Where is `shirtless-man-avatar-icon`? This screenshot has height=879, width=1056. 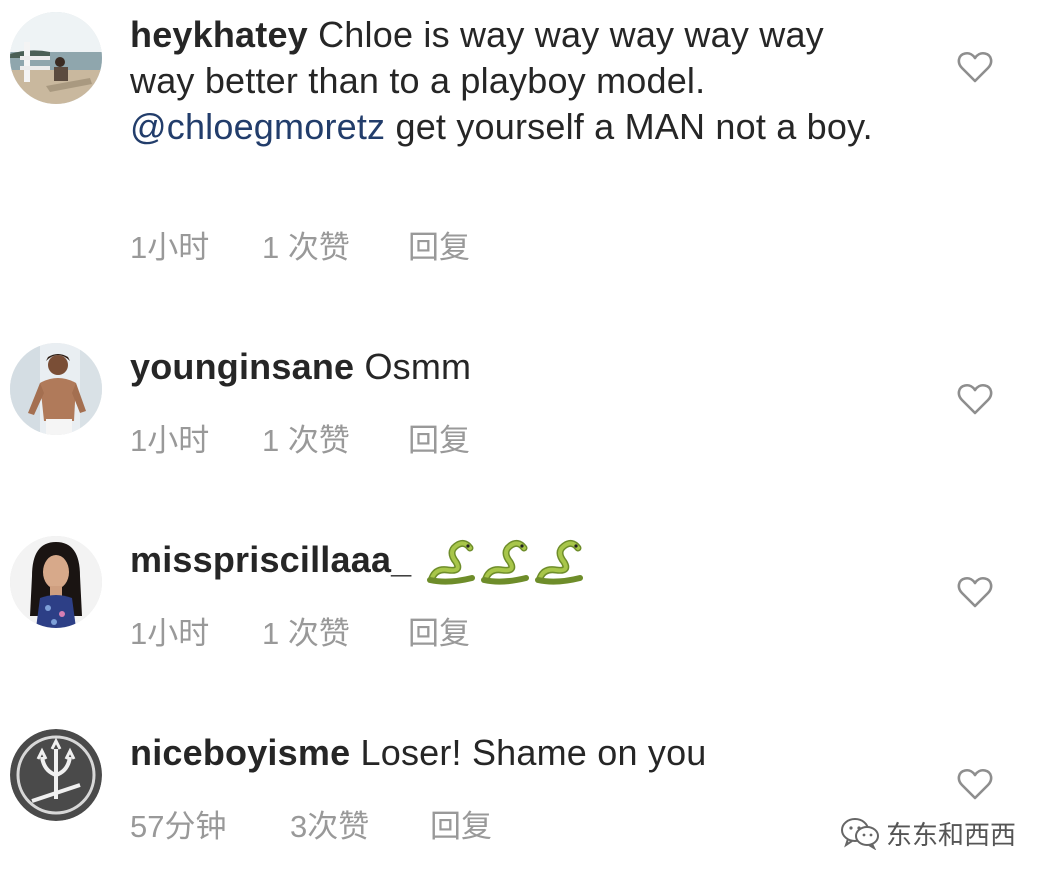 shirtless-man-avatar-icon is located at coordinates (56, 389).